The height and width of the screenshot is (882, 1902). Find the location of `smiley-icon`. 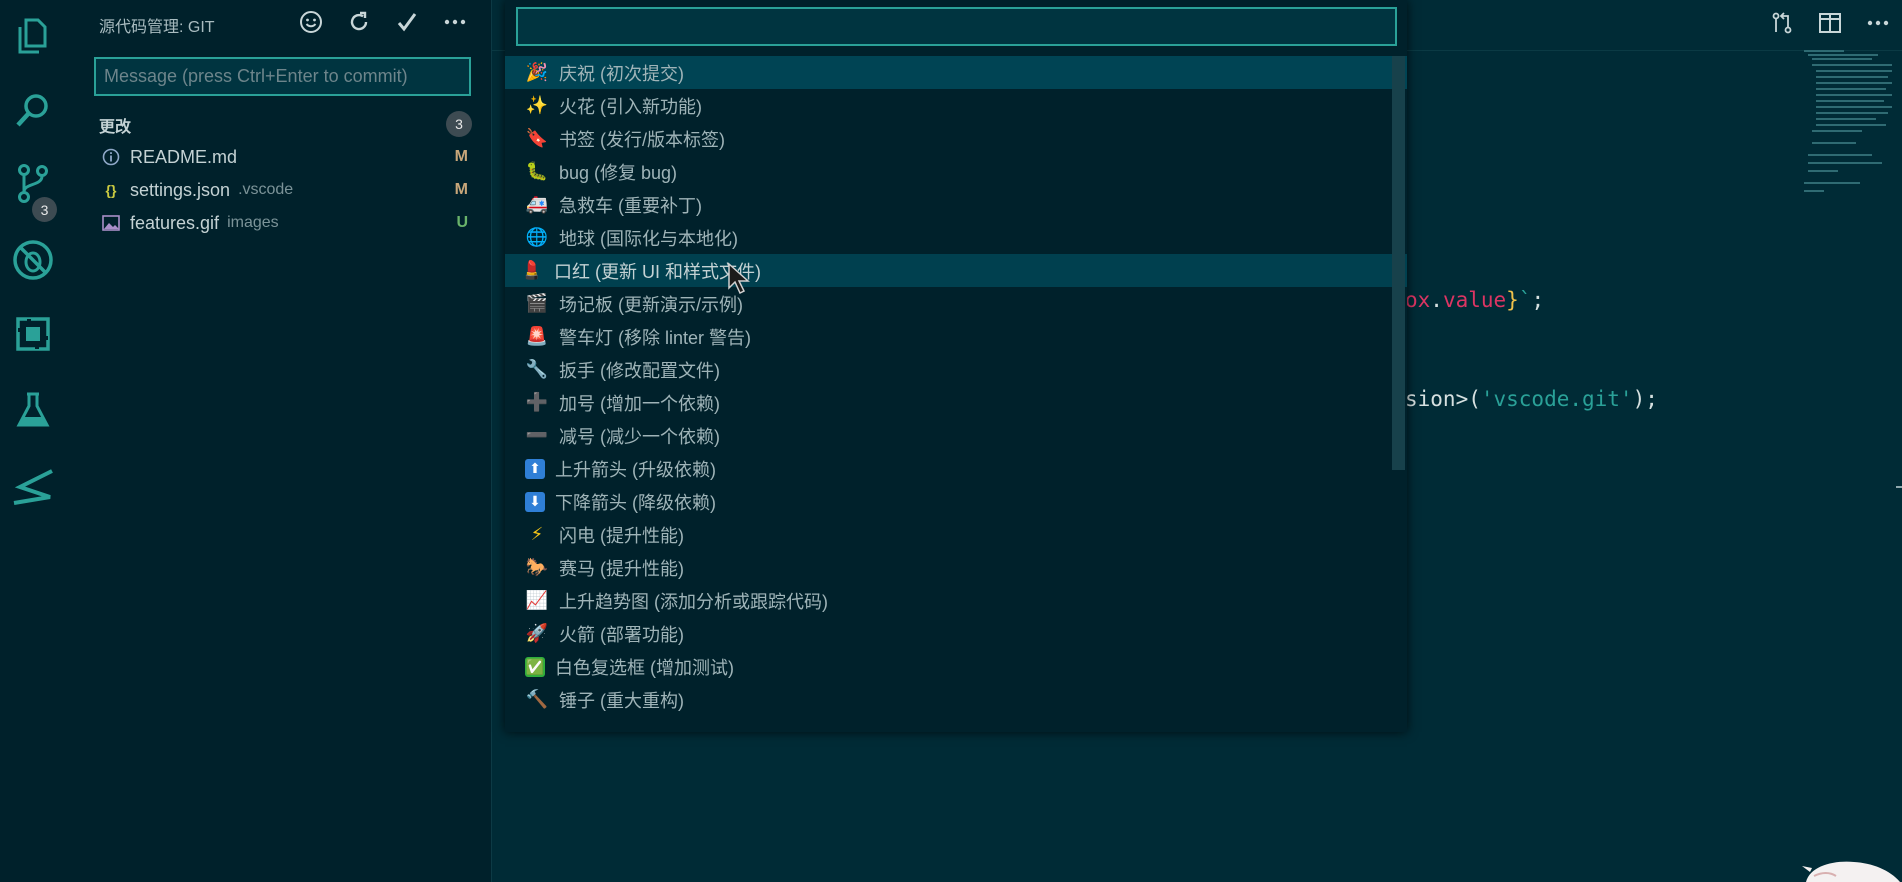

smiley-icon is located at coordinates (311, 22).